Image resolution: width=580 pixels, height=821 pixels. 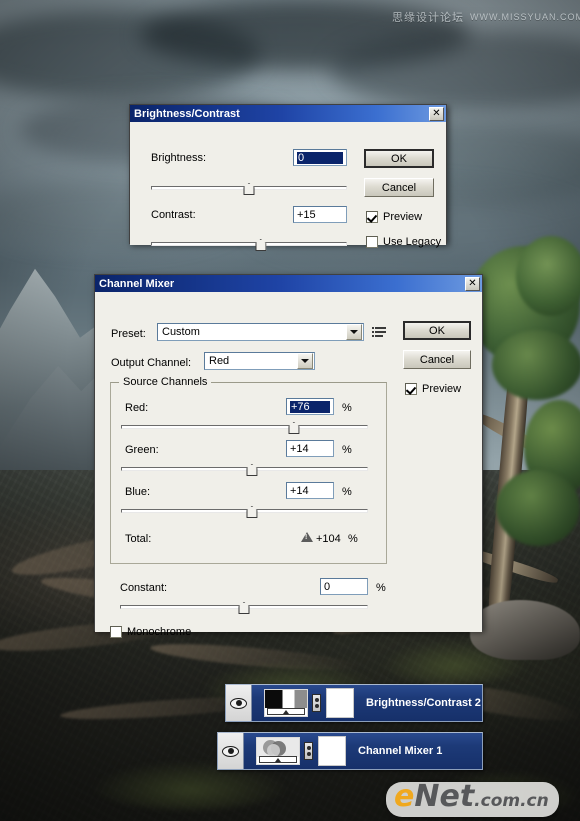 What do you see at coordinates (400, 751) in the screenshot?
I see `layer-name: Channel Mixer 1` at bounding box center [400, 751].